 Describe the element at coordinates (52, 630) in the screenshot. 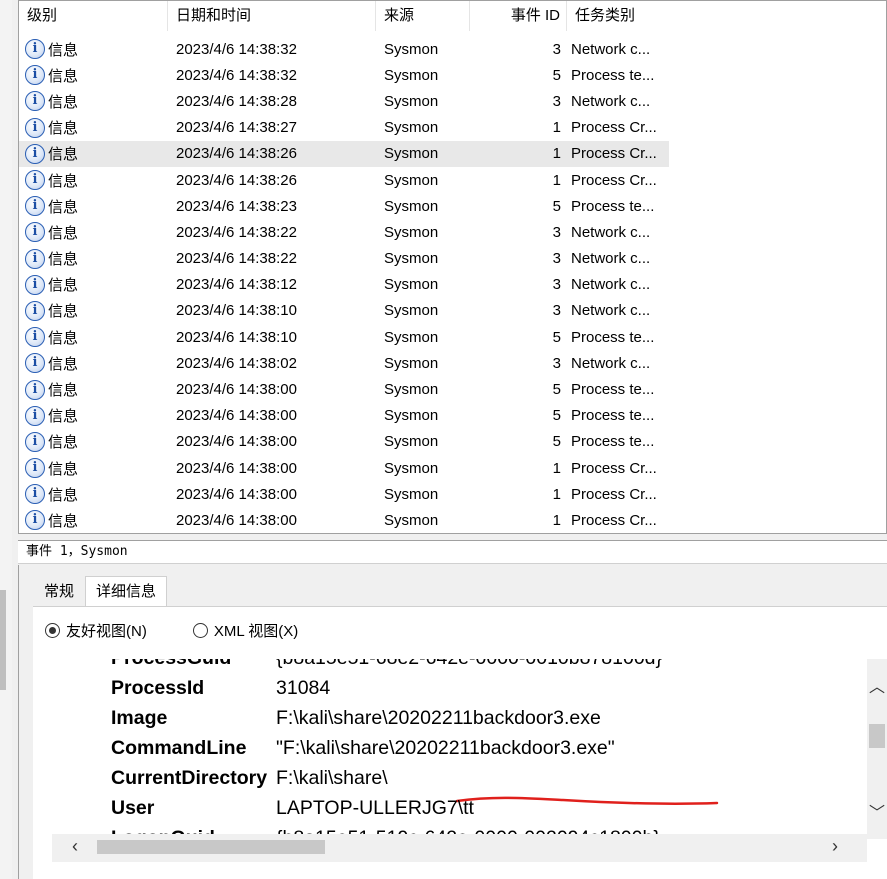

I see `radio-checked-icon` at that location.